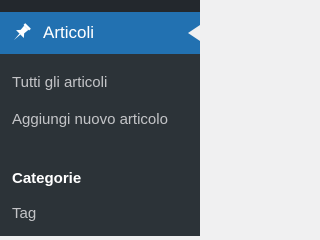 The width and height of the screenshot is (320, 240). What do you see at coordinates (102, 82) in the screenshot?
I see `submenu-item-all-posts: Tutti gli articoli` at bounding box center [102, 82].